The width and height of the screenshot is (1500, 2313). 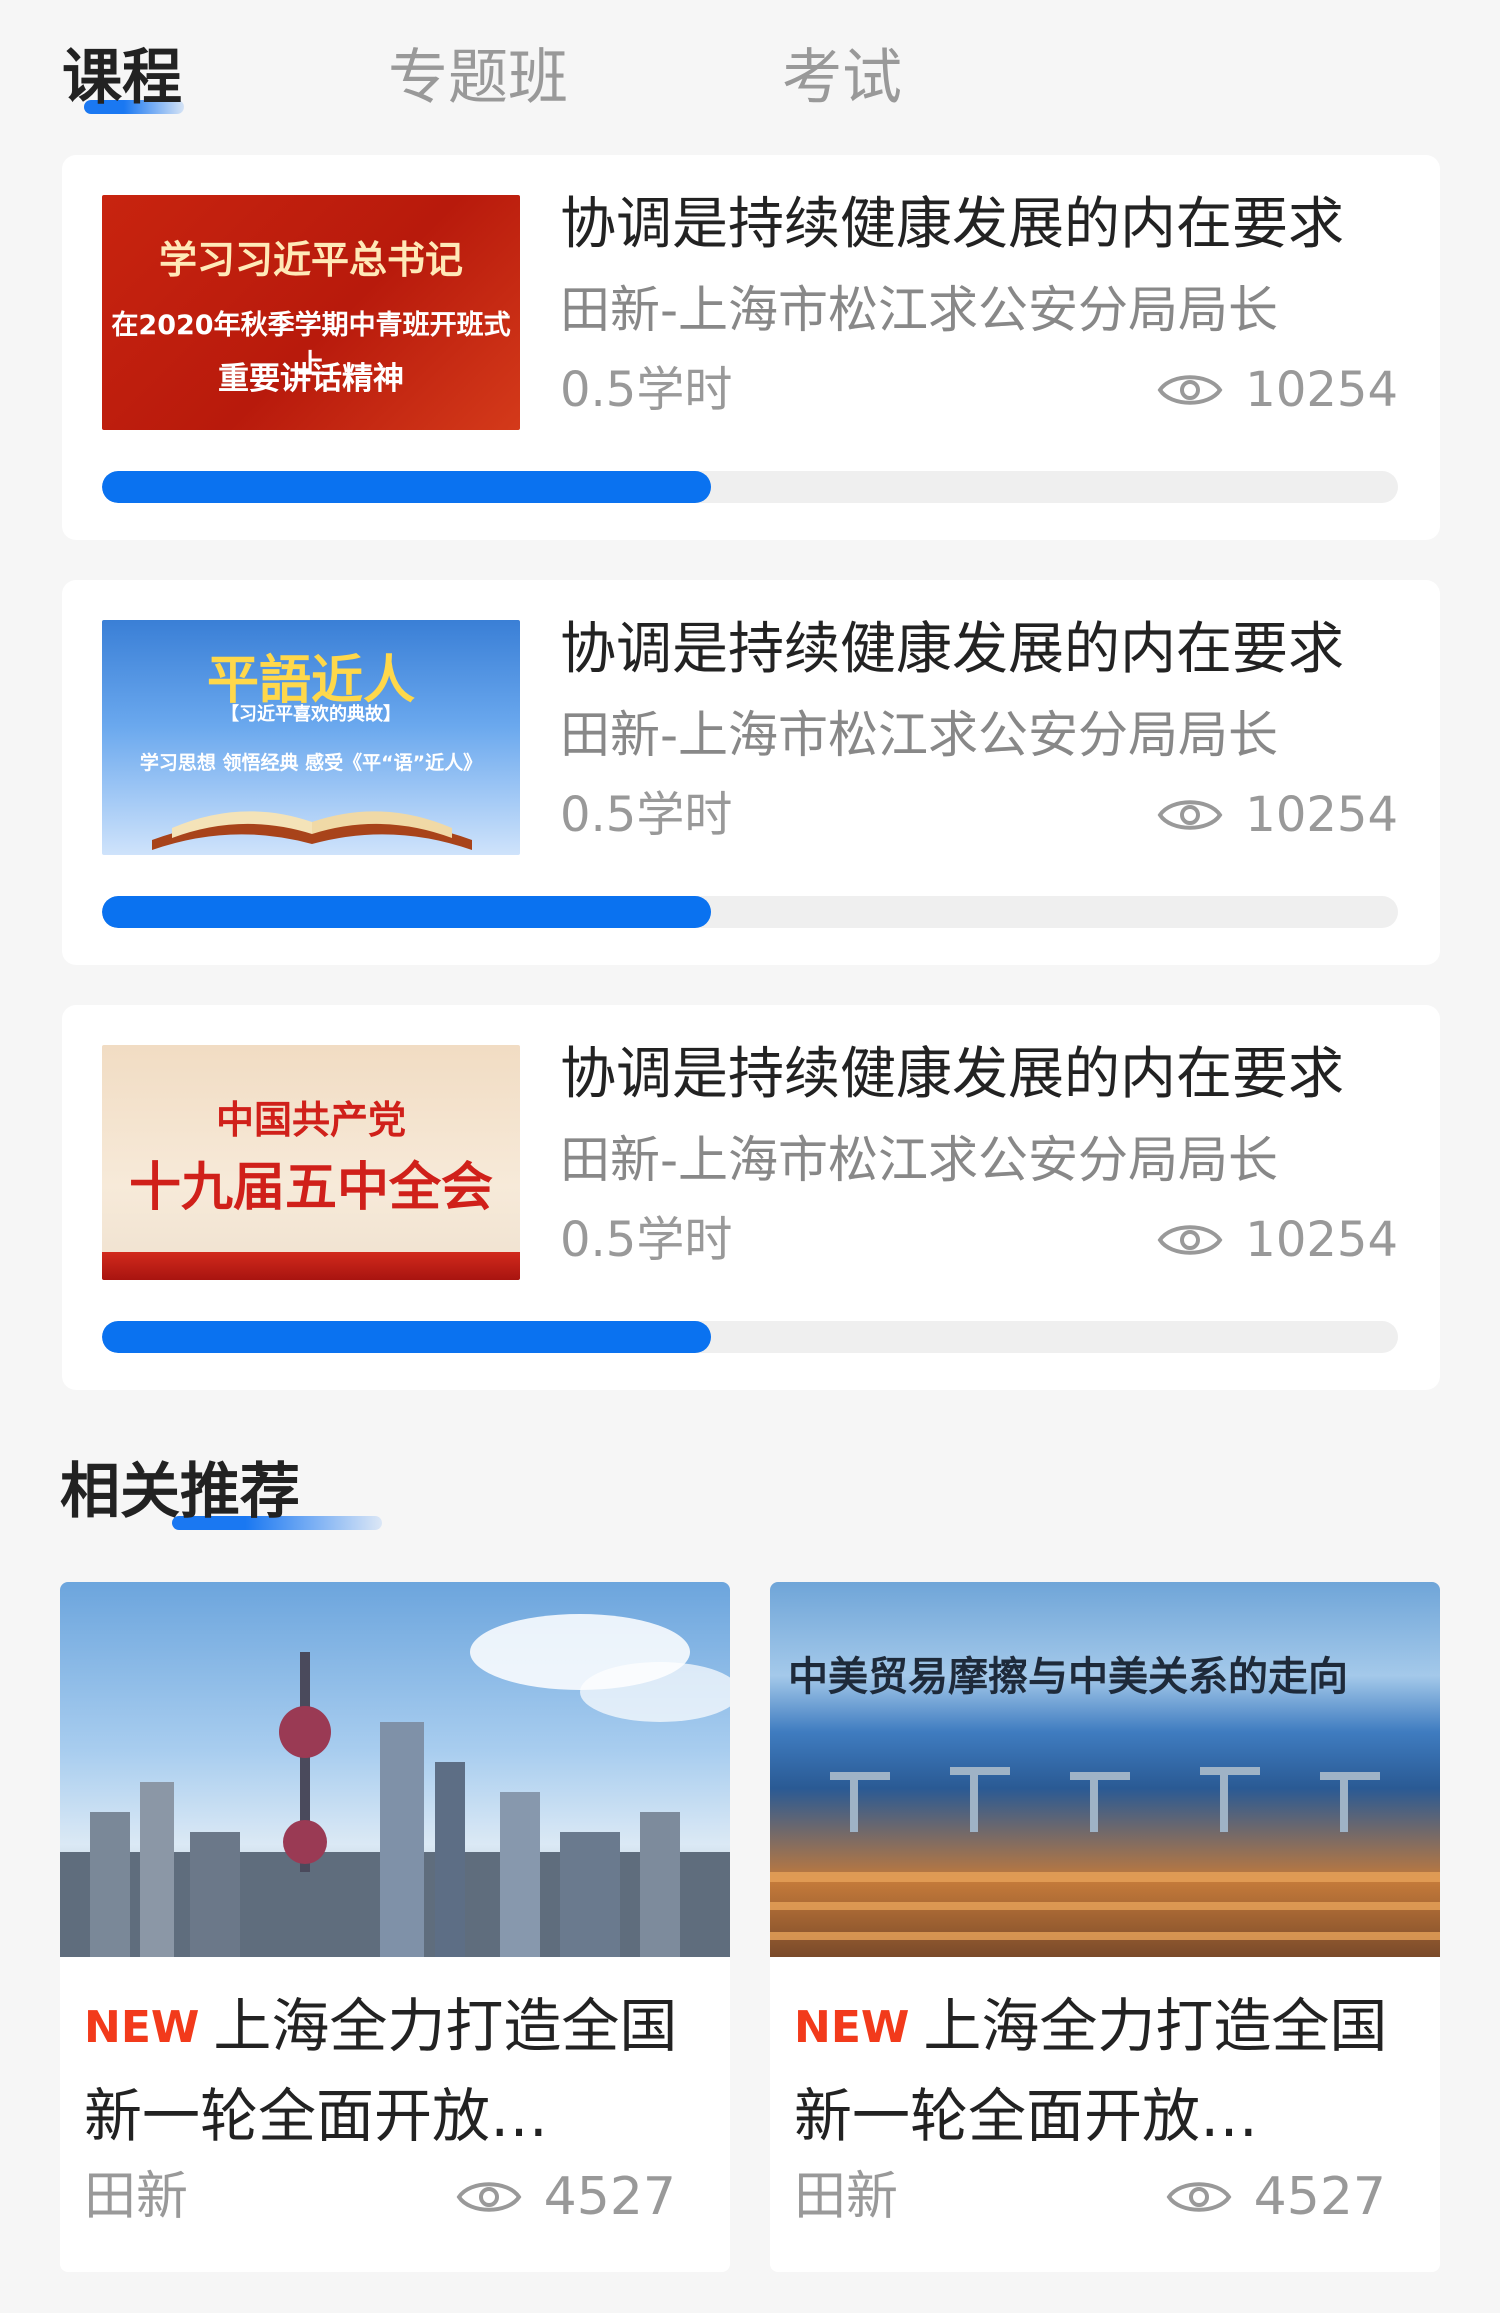 I want to click on tab-courses: 课程, so click(x=123, y=78).